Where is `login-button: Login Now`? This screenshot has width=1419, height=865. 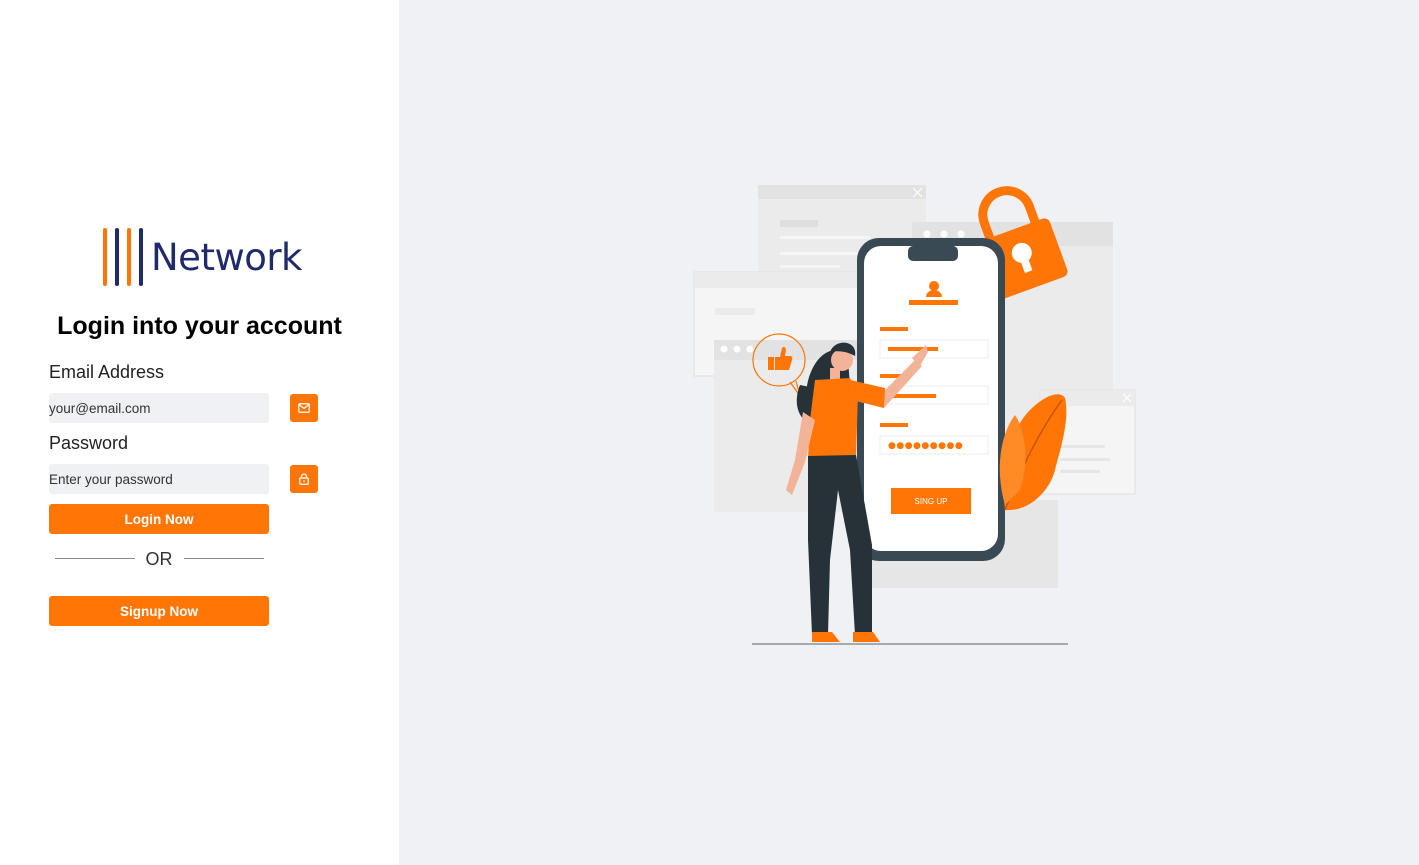
login-button: Login Now is located at coordinates (159, 519).